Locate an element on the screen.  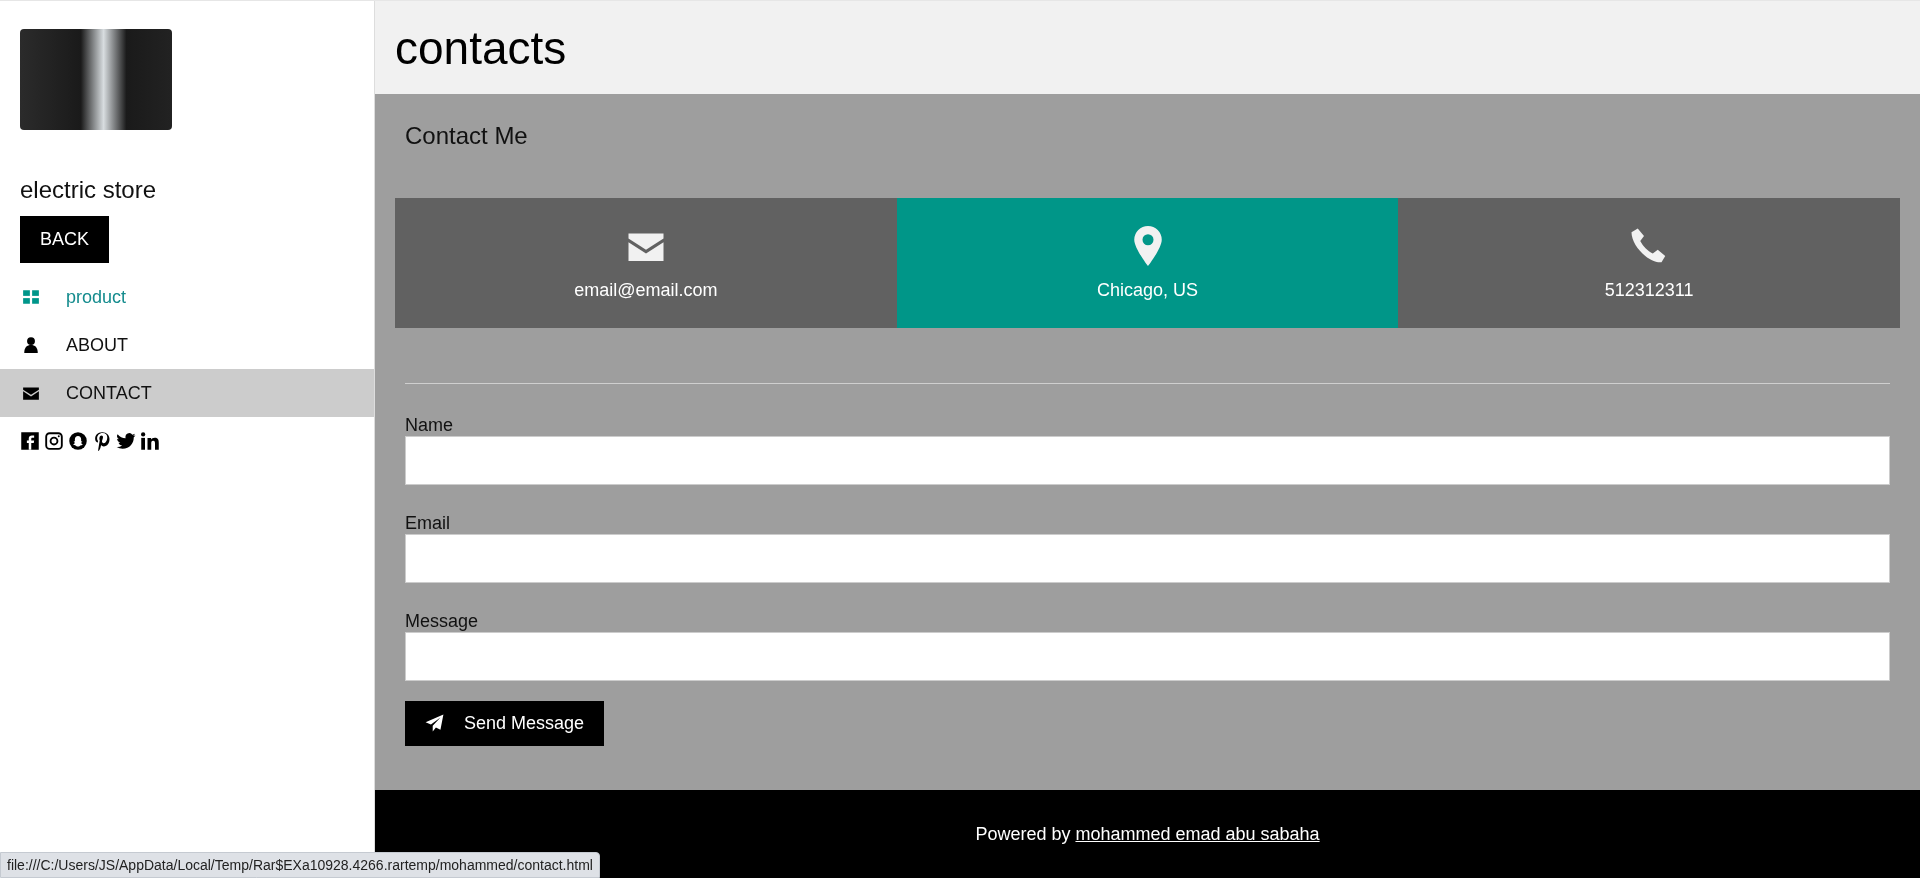
linkedin-icon is located at coordinates (150, 441).